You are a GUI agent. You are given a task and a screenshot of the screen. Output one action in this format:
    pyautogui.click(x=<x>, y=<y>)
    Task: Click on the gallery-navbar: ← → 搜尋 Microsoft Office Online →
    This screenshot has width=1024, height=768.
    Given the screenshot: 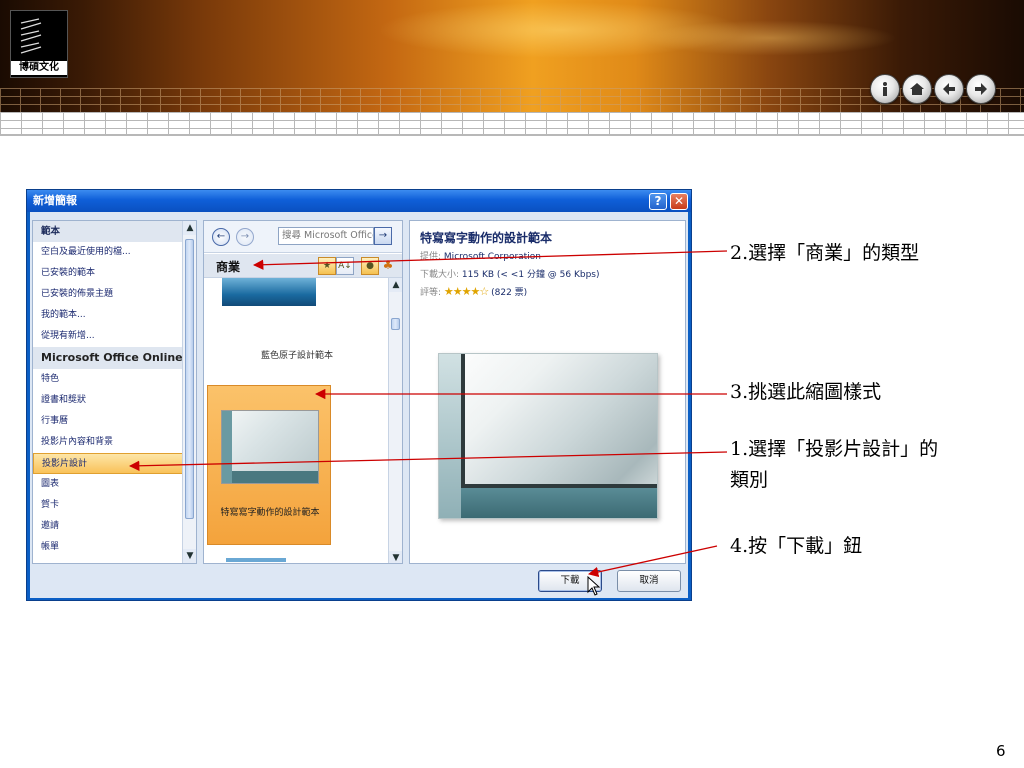 What is the action you would take?
    pyautogui.click(x=303, y=237)
    